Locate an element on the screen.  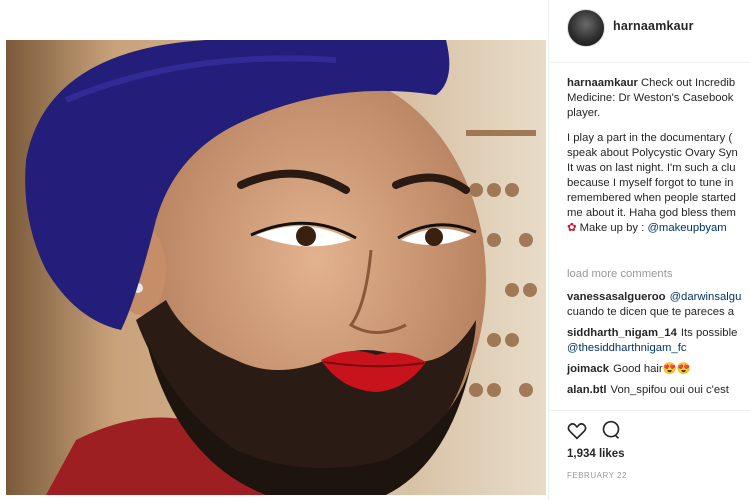
caption-line-3: player. is located at coordinates (584, 113).